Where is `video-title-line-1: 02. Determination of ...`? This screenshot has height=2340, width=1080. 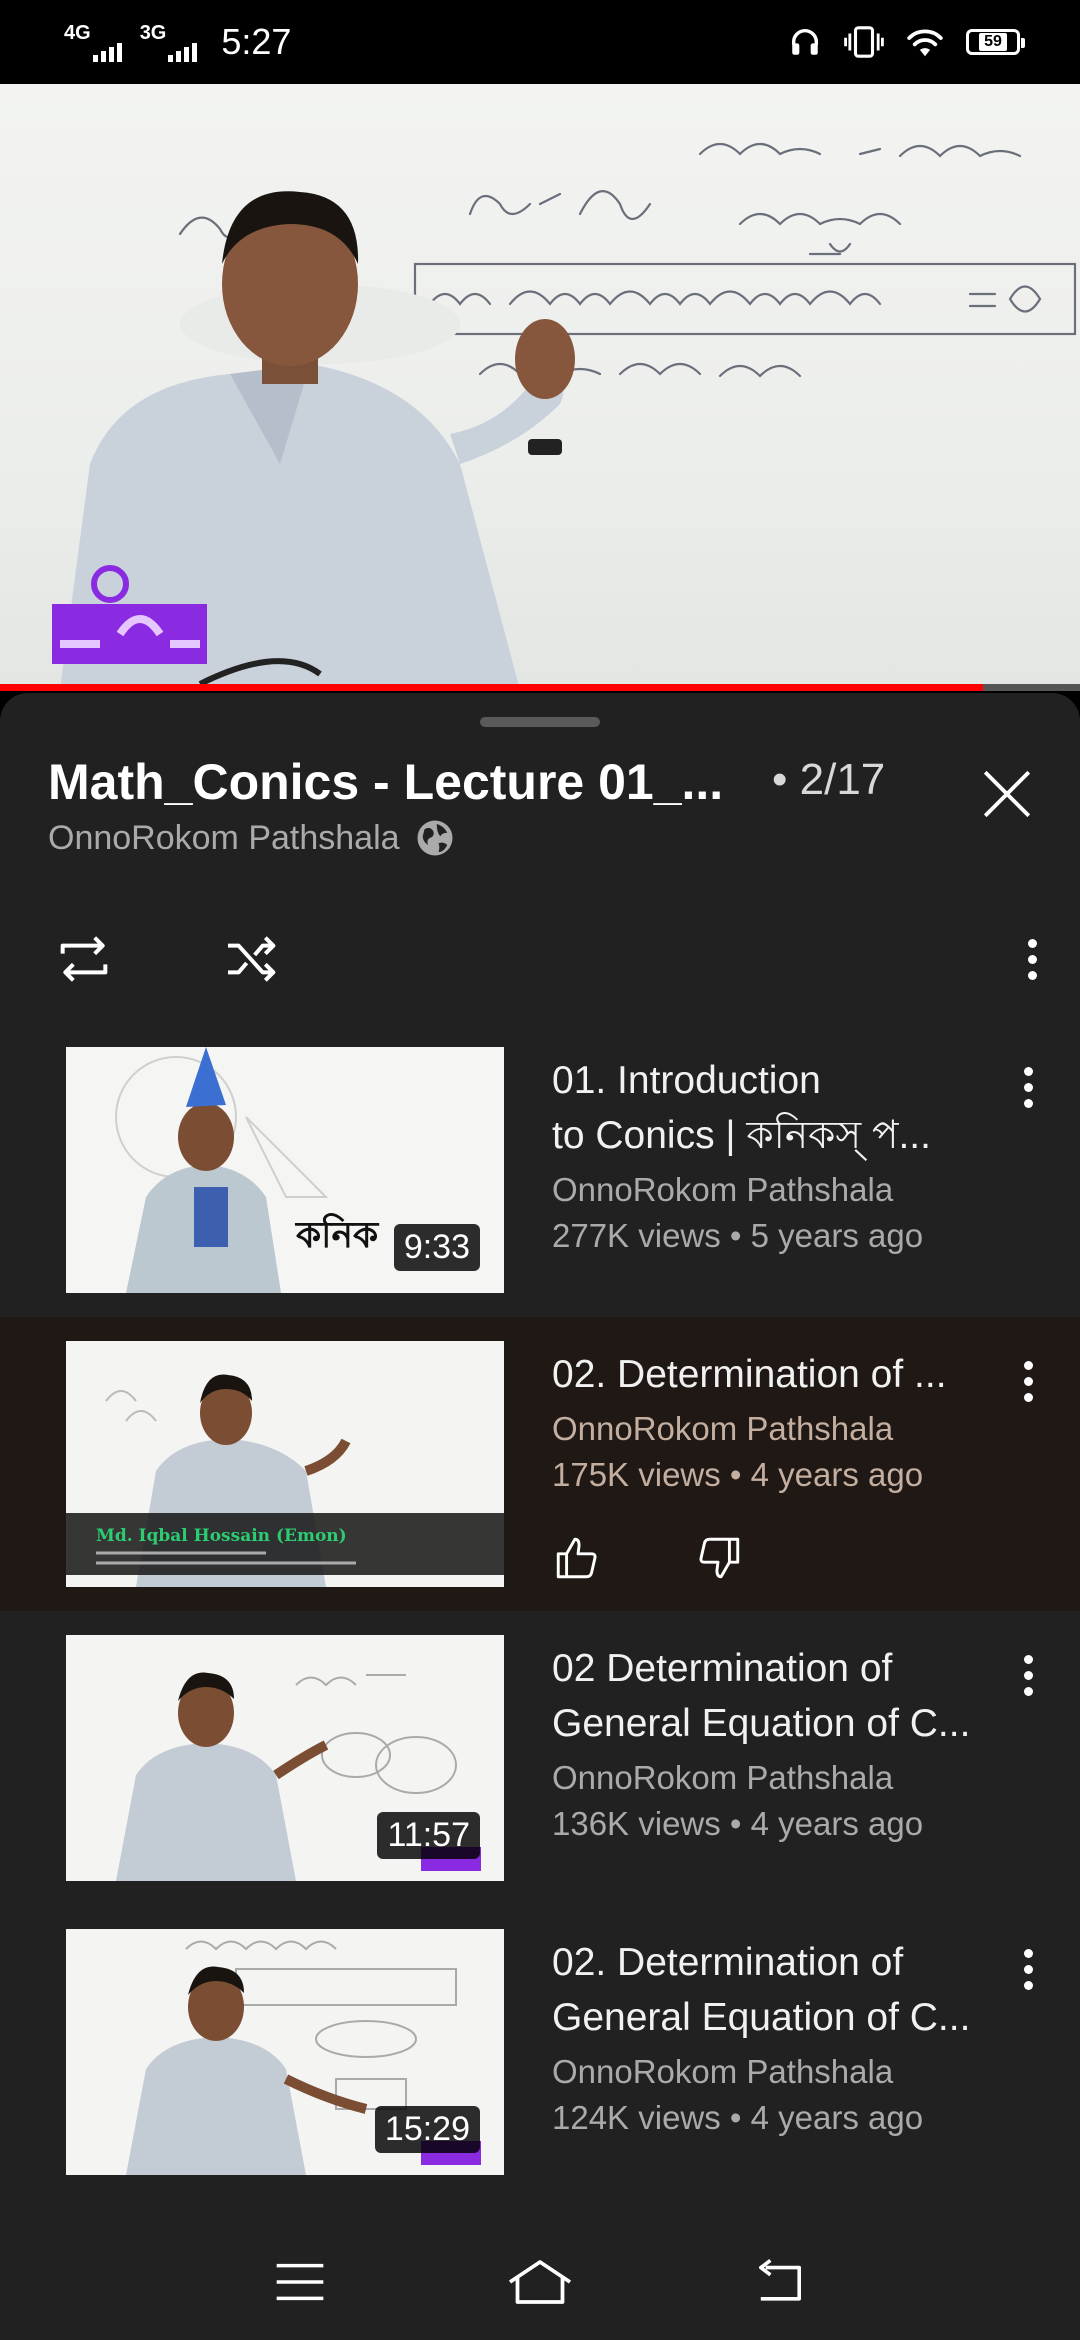
video-title-line-1: 02. Determination of ... is located at coordinates (749, 1374).